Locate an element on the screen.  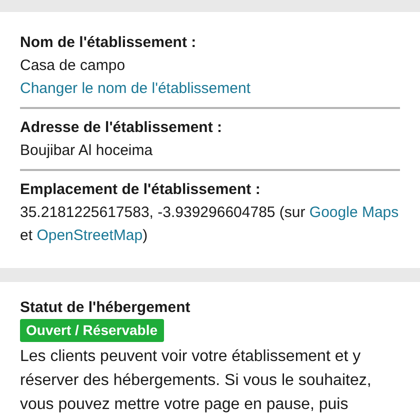
field-value: 35.2181225617583, -3.939296604785 (sur Google Maps et OpenStreetMap) is located at coordinates (210, 224).